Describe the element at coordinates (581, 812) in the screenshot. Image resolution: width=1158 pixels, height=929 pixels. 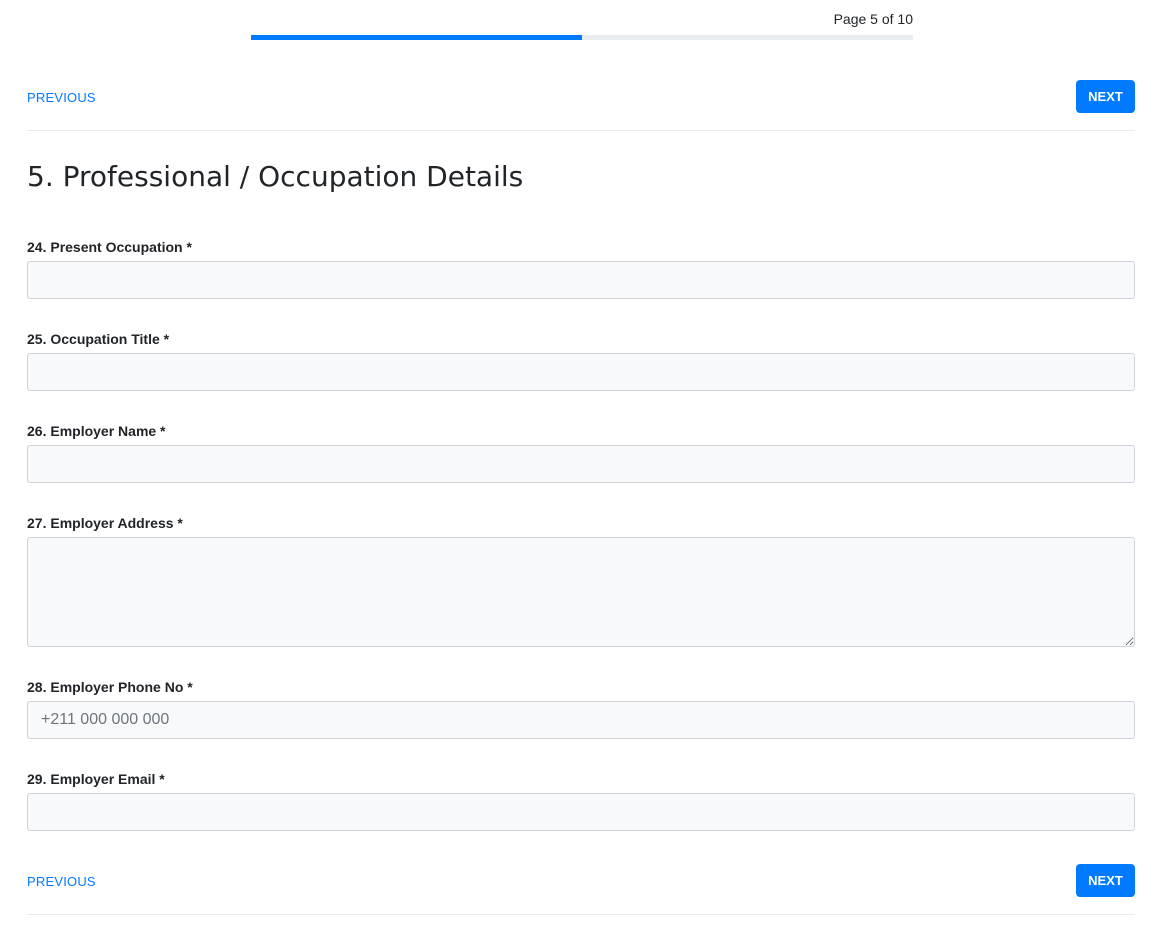
I see `employer-email-input` at that location.